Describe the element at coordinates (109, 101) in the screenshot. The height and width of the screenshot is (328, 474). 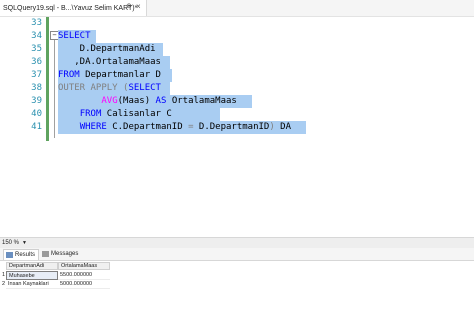
I see `function-avg: AVG` at that location.